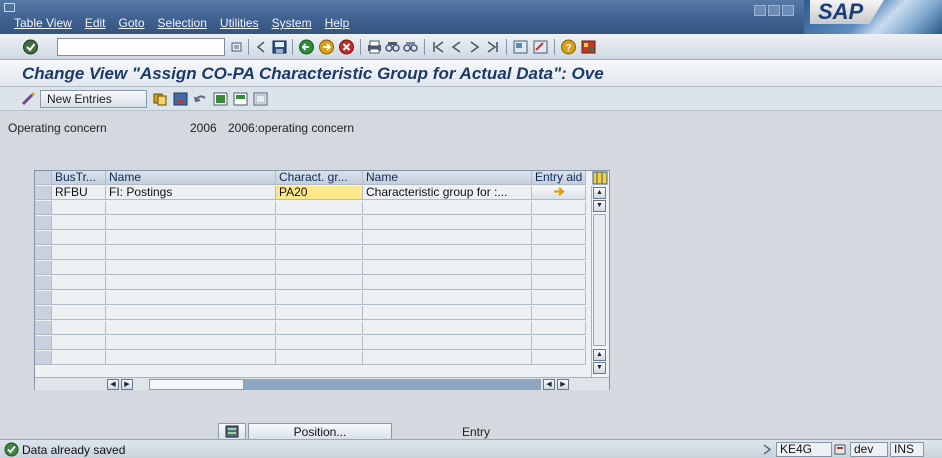 The image size is (942, 458). I want to click on column-header-char-name: Name, so click(447, 178).